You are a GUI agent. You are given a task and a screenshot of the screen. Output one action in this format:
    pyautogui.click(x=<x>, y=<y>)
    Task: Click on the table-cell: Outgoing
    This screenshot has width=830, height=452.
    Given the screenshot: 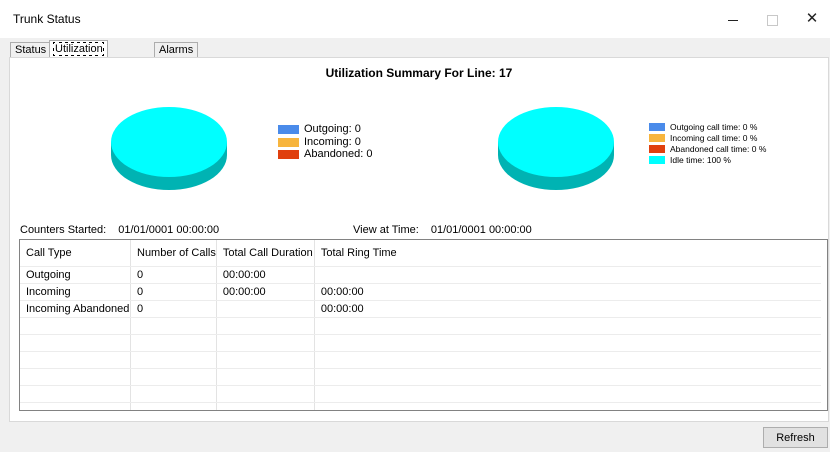 What is the action you would take?
    pyautogui.click(x=75, y=275)
    